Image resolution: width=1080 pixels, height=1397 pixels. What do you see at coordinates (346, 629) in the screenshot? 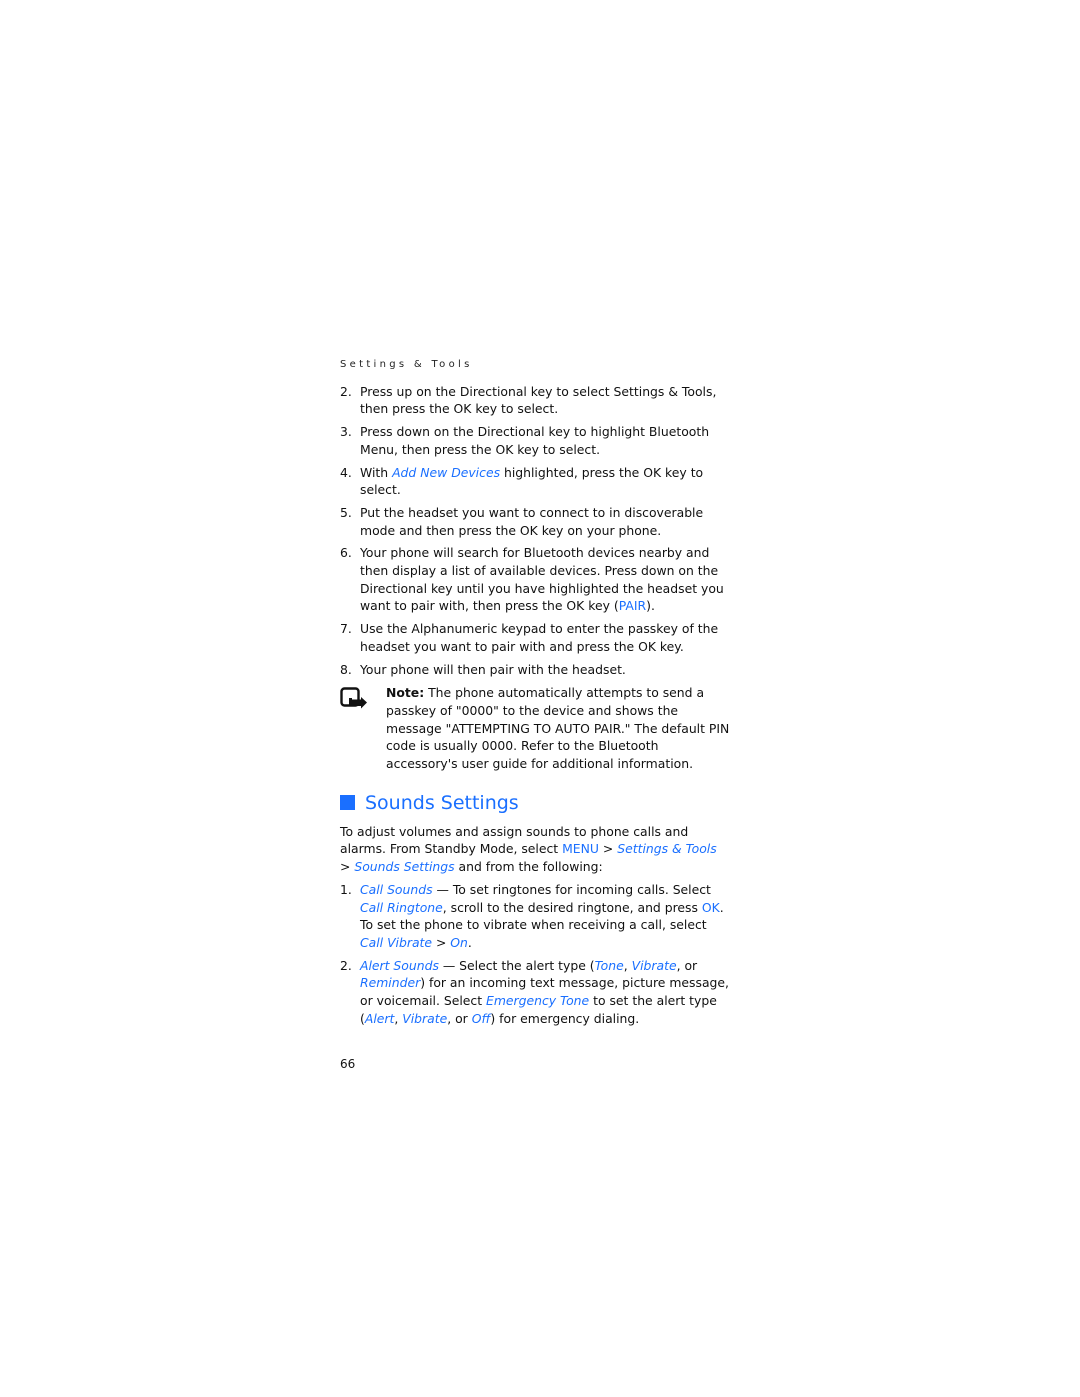
I see `step-number: 7.` at bounding box center [346, 629].